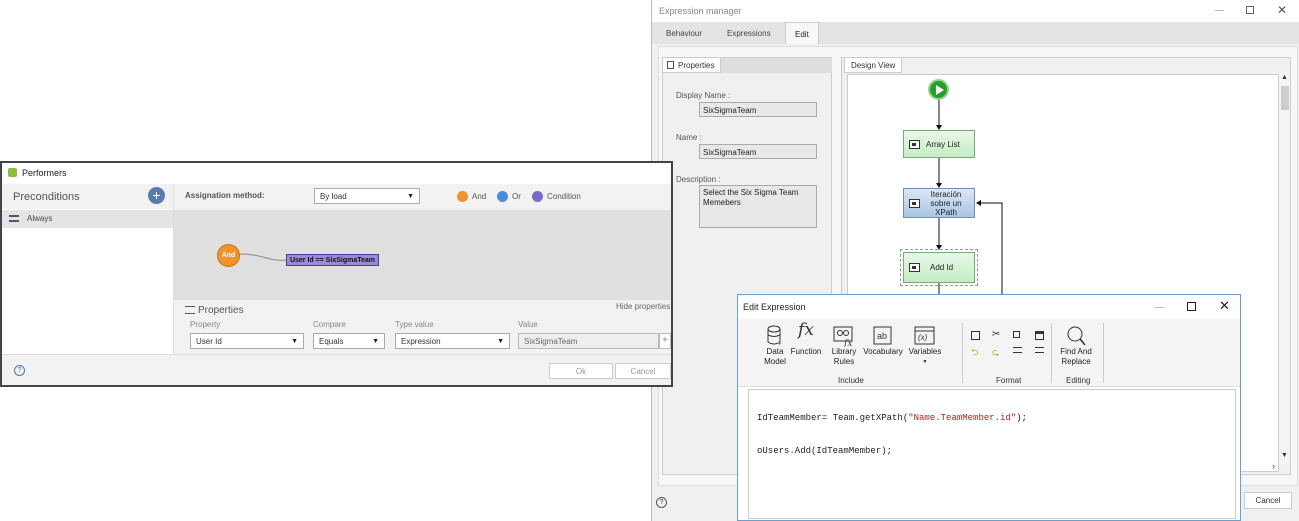 The image size is (1299, 521). Describe the element at coordinates (883, 351) in the screenshot. I see `vocabulary-label: Vocabulary` at that location.